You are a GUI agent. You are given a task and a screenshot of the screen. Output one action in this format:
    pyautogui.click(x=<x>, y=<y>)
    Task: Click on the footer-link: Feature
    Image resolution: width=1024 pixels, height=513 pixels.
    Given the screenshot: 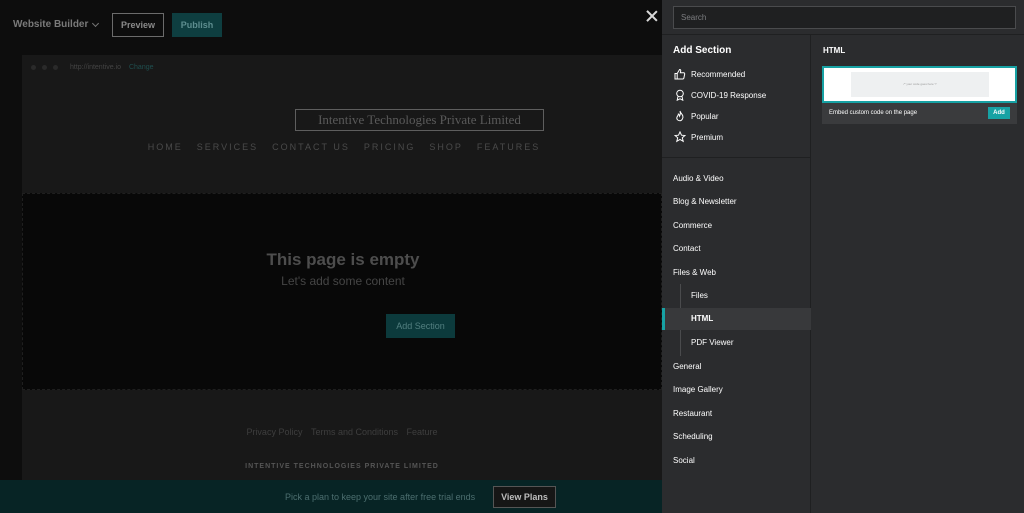 What is the action you would take?
    pyautogui.click(x=422, y=432)
    